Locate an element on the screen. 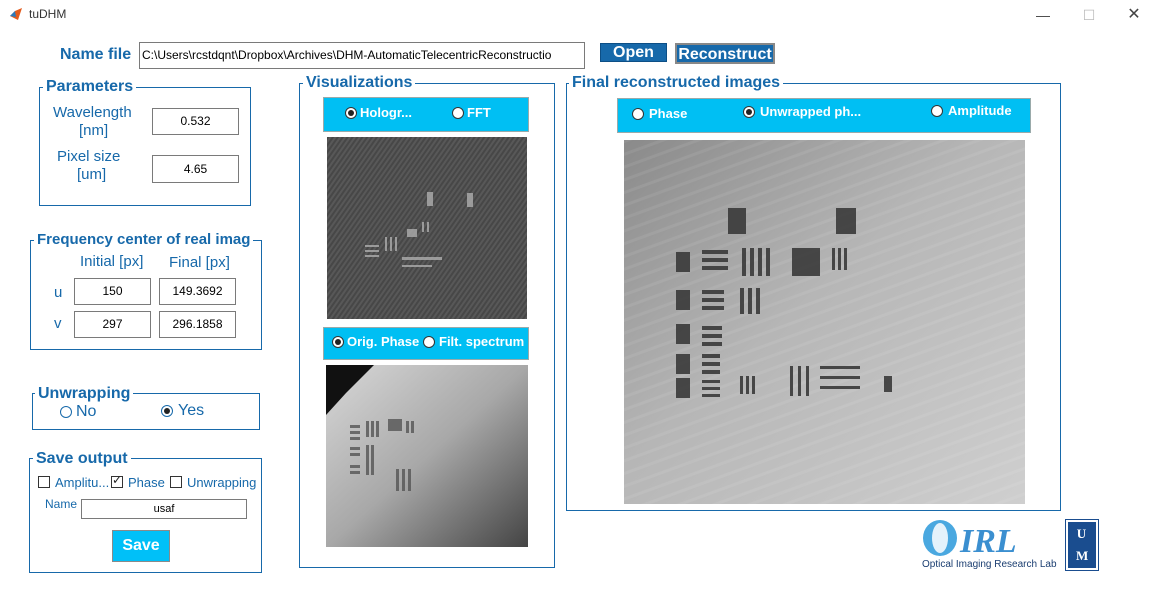  initial-header: Initial [px] is located at coordinates (112, 261).